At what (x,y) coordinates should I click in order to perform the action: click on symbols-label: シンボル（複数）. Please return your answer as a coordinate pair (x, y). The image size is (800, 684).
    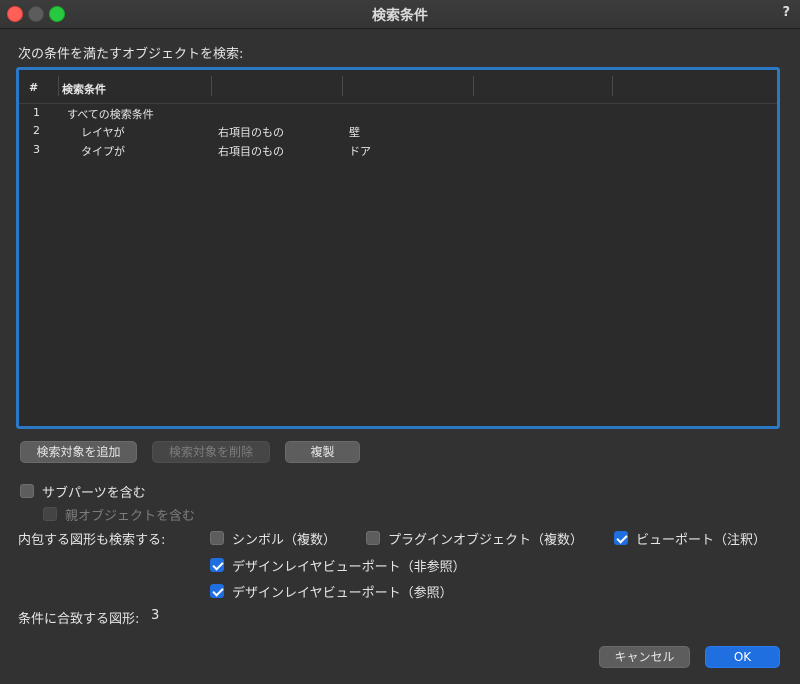
    Looking at the image, I should click on (284, 538).